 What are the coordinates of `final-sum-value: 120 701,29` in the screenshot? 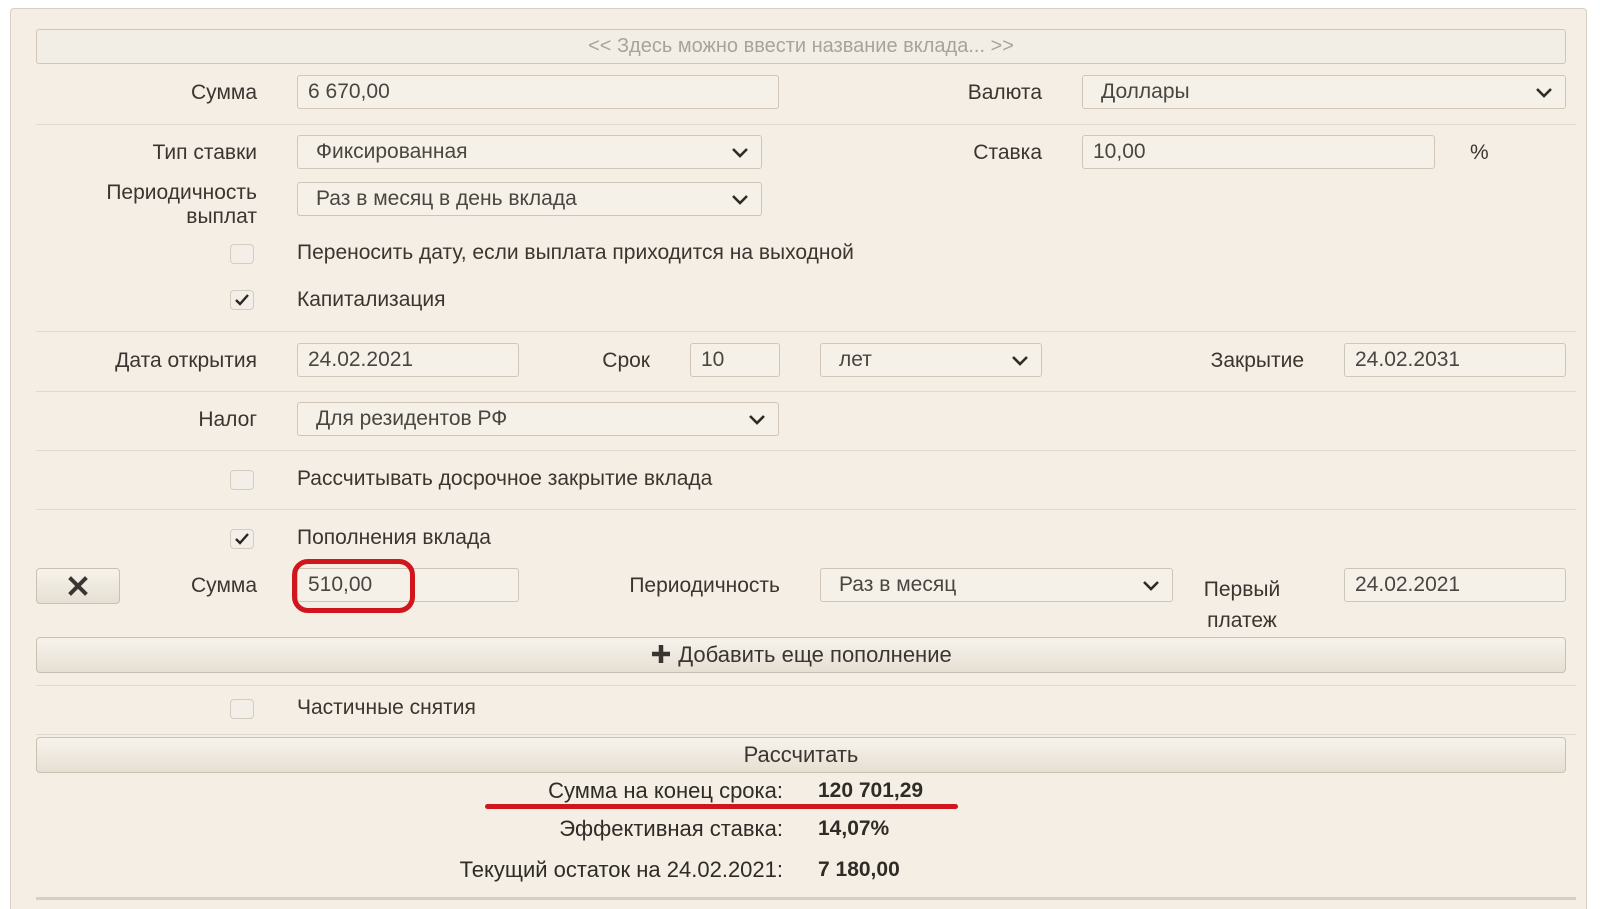 It's located at (871, 790).